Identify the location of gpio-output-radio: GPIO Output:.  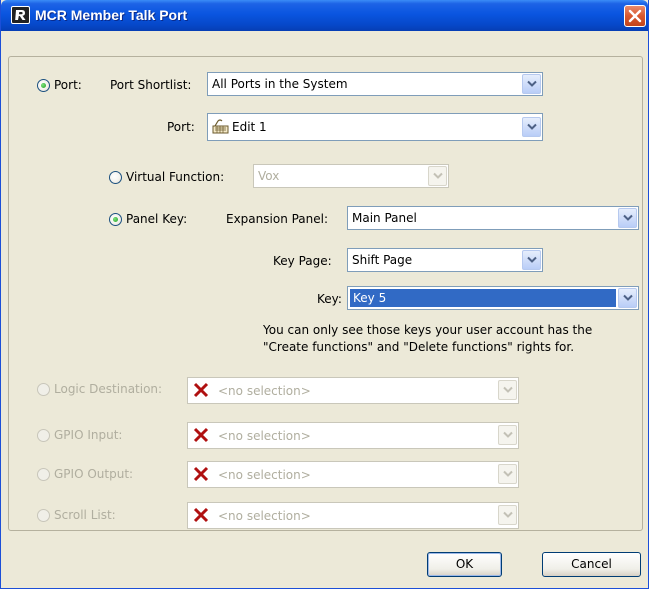
(85, 474).